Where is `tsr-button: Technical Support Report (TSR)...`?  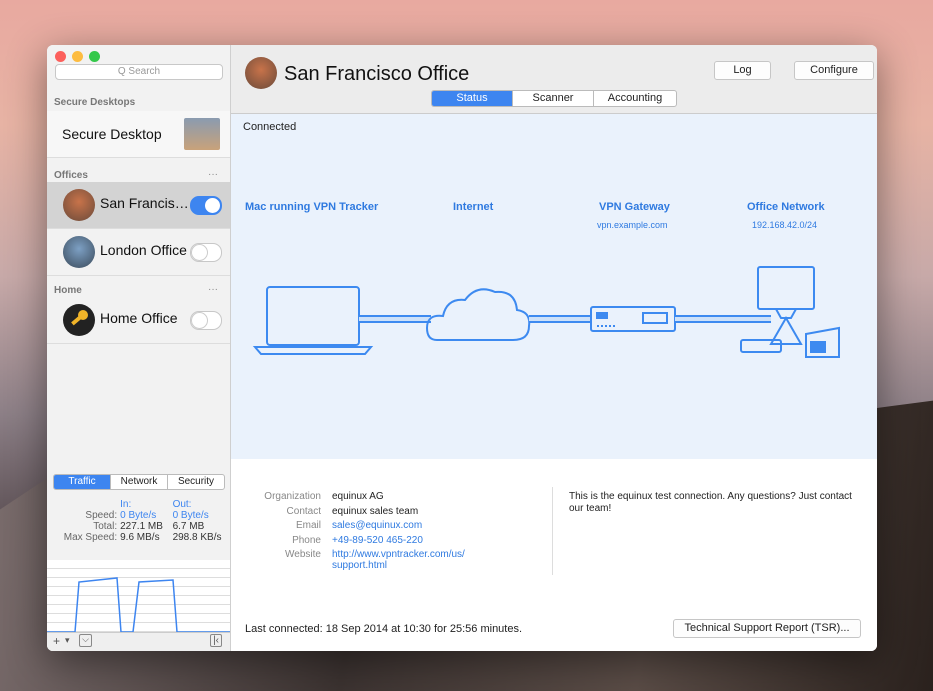 tsr-button: Technical Support Report (TSR)... is located at coordinates (767, 628).